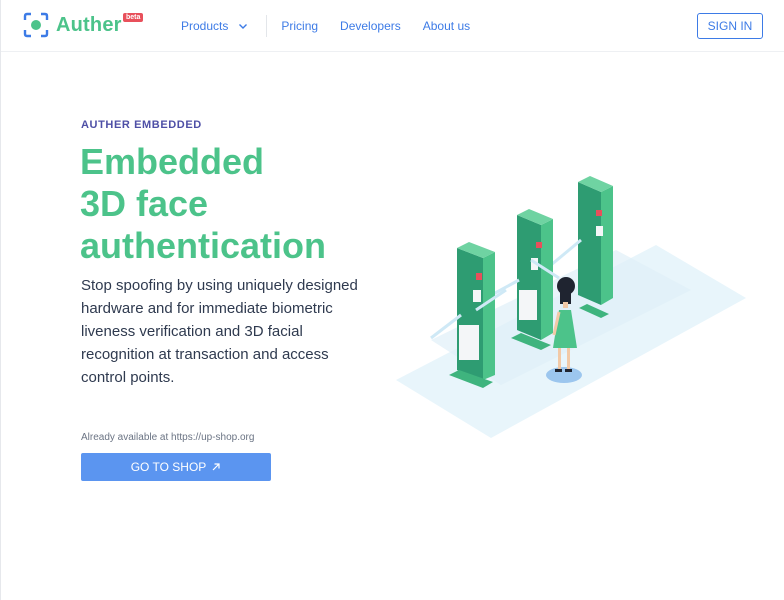 The width and height of the screenshot is (784, 600). I want to click on nav-pricing: Pricing, so click(299, 26).